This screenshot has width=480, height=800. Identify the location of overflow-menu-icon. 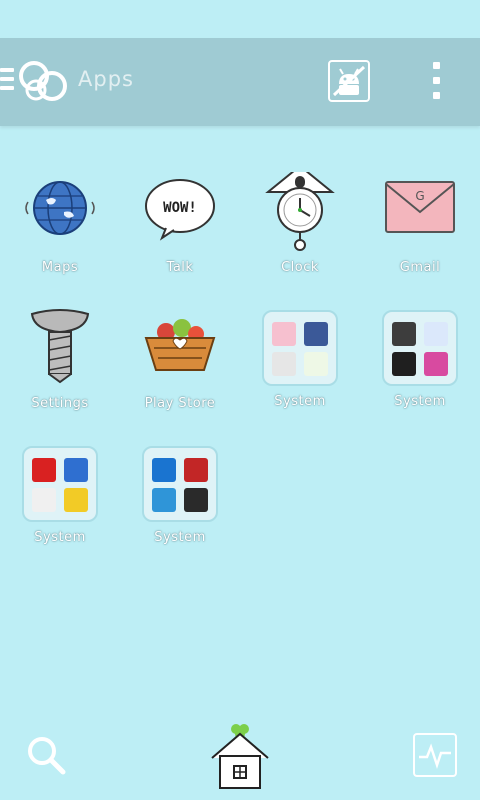
(436, 83).